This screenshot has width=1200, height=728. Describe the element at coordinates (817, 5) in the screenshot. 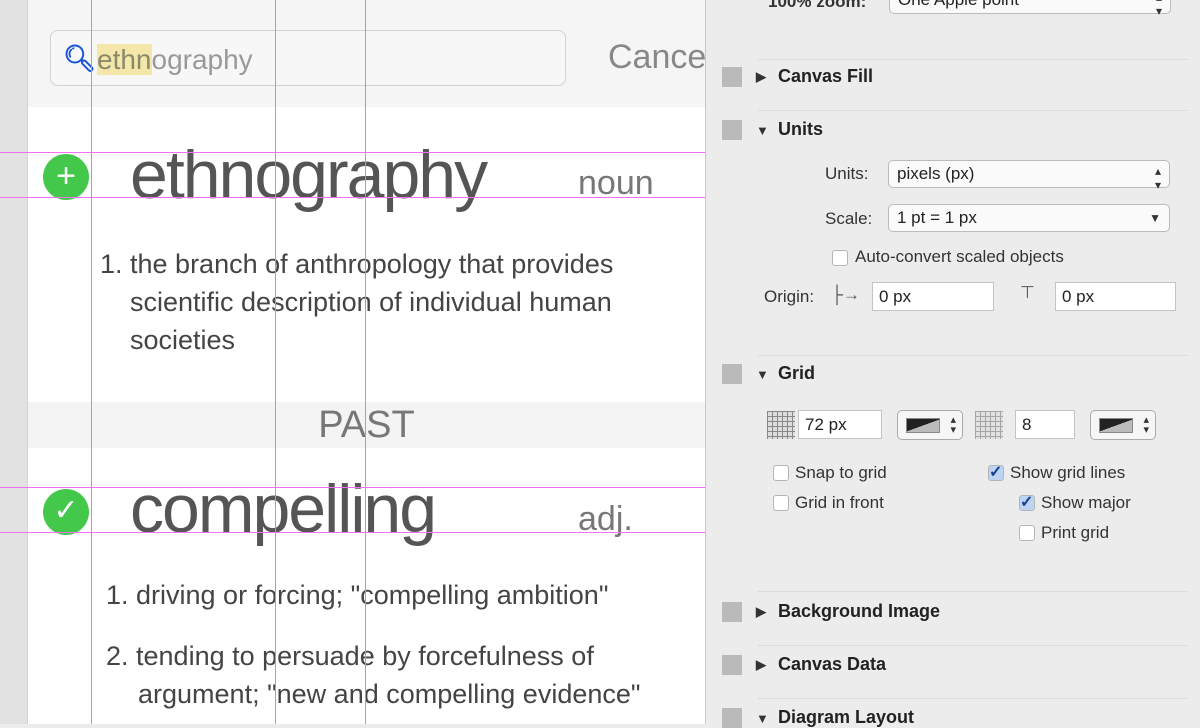

I see `zoom-label: 100% zoom:` at that location.